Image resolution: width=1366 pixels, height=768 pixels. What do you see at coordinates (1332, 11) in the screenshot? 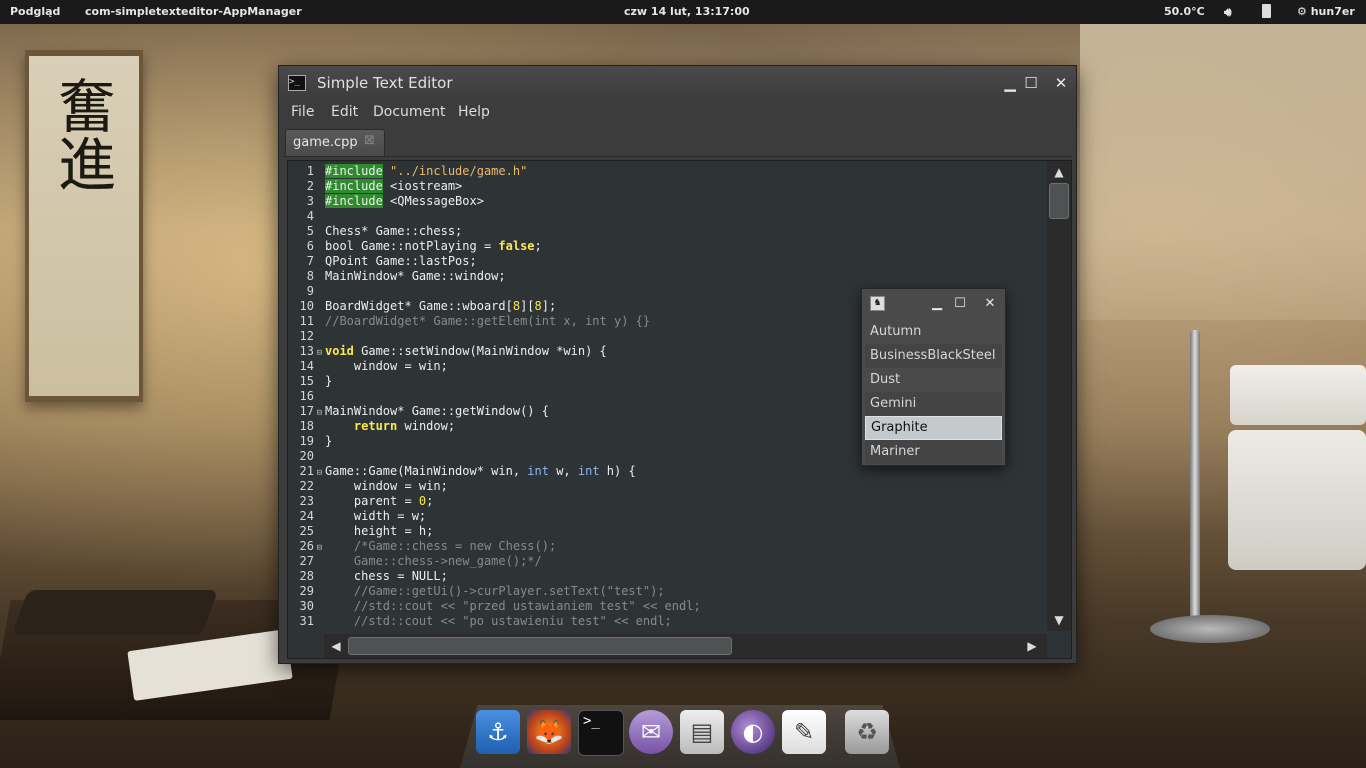
I see `user-name: hun7er` at bounding box center [1332, 11].